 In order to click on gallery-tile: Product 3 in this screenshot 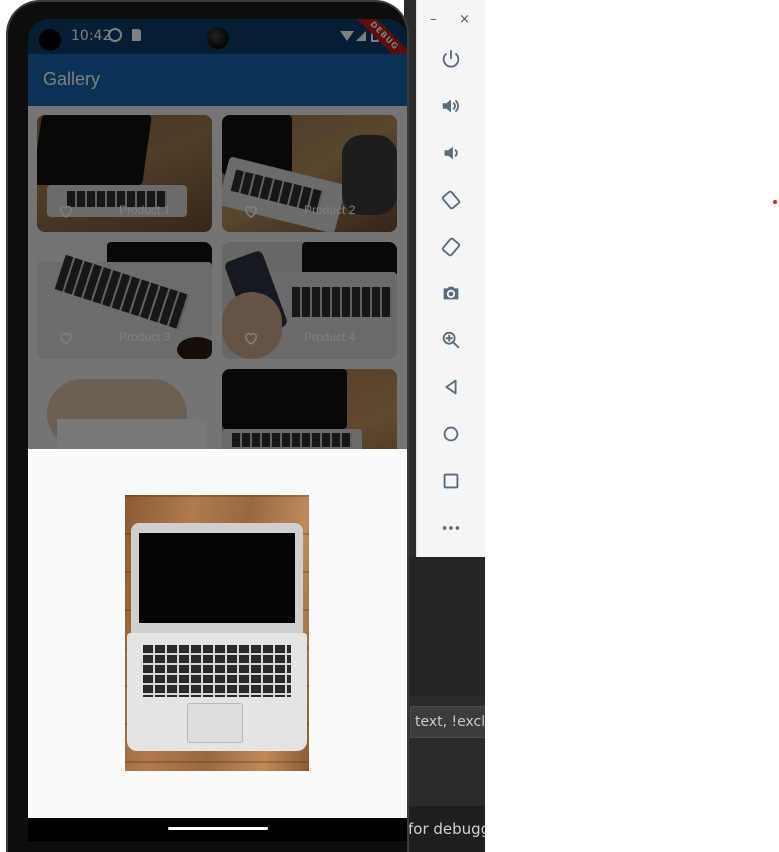, I will do `click(124, 300)`.